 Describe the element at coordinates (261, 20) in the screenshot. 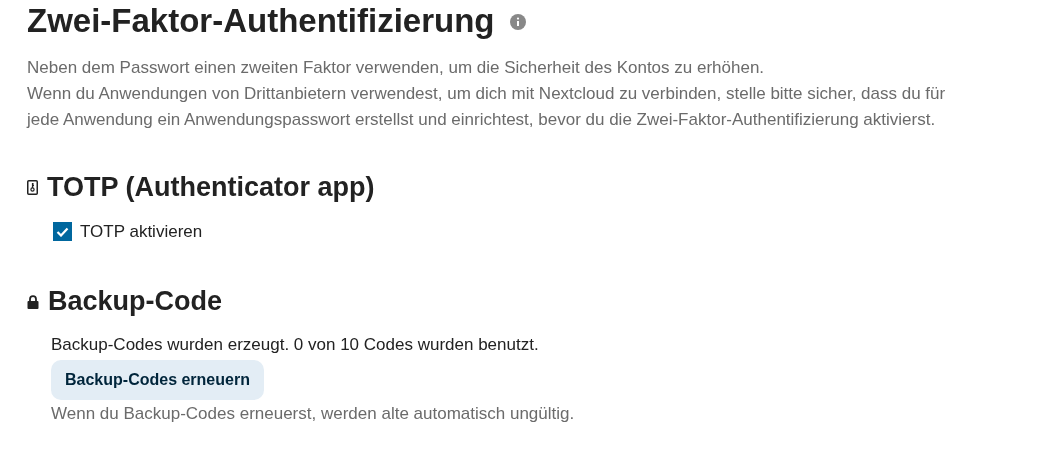

I see `page-title: Zwei-Faktor-Authentifizierung` at that location.